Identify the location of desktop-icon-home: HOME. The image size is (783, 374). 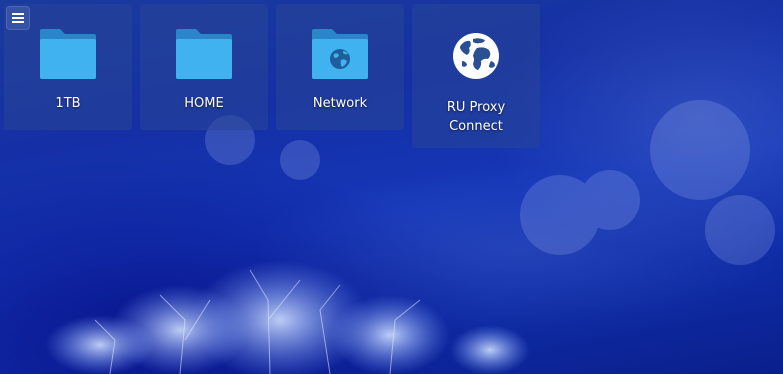
(204, 67).